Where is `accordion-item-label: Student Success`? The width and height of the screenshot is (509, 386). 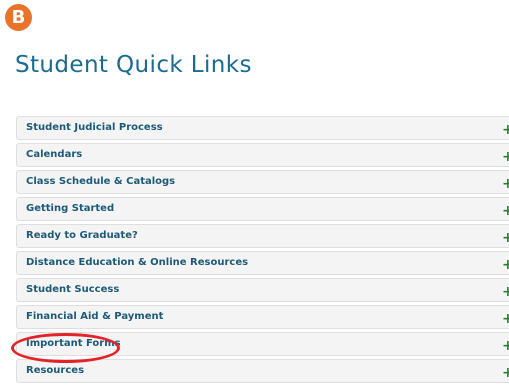
accordion-item-label: Student Success is located at coordinates (73, 289).